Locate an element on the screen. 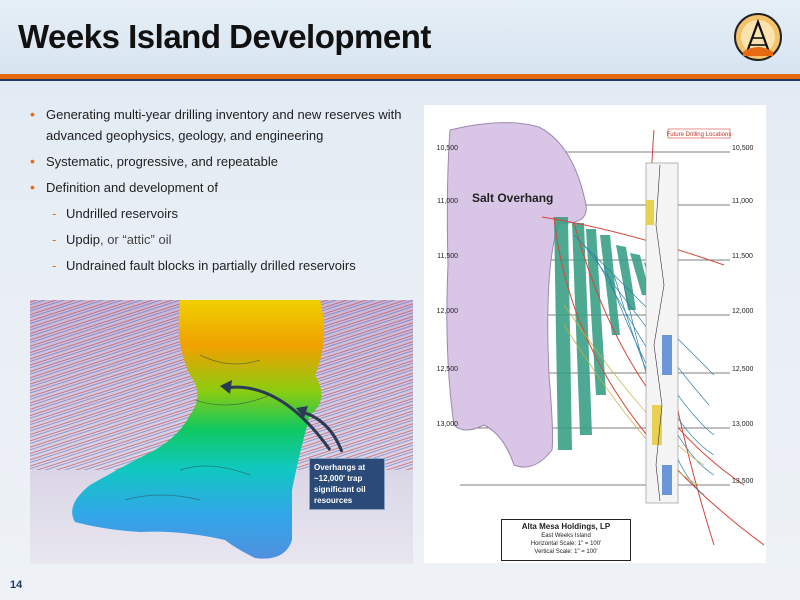 This screenshot has width=800, height=600. bullet-item: Definition and development of is located at coordinates (220, 187).